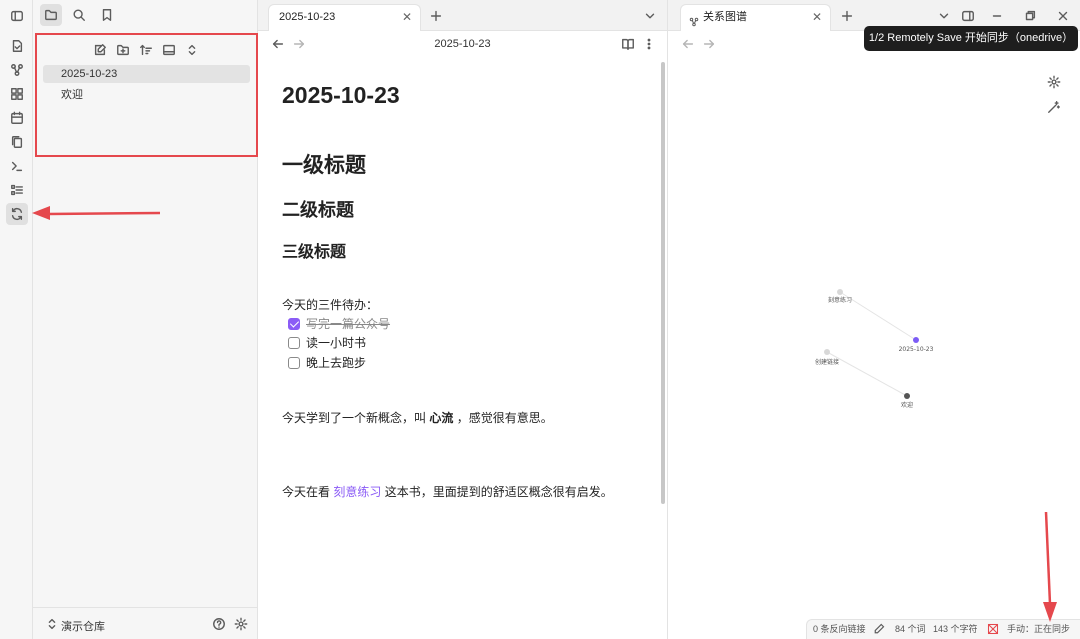  What do you see at coordinates (1038, 629) in the screenshot?
I see `sync-status-text: 手动：正在同步` at bounding box center [1038, 629].